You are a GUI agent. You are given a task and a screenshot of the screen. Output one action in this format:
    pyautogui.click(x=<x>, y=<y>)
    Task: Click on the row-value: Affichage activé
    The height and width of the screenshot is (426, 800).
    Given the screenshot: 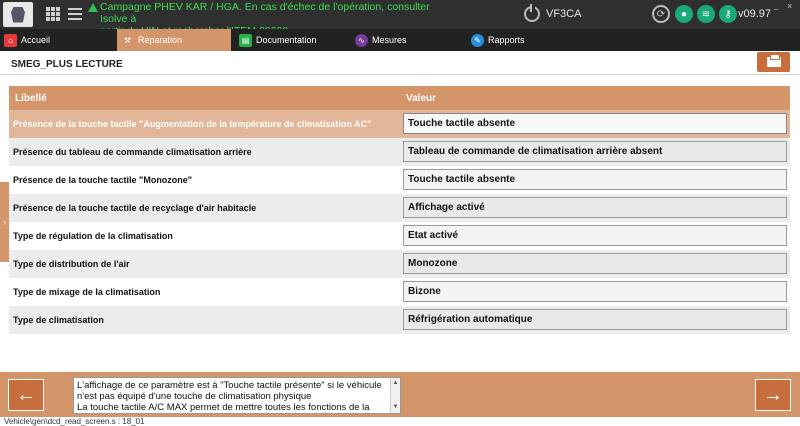 What is the action you would take?
    pyautogui.click(x=595, y=207)
    